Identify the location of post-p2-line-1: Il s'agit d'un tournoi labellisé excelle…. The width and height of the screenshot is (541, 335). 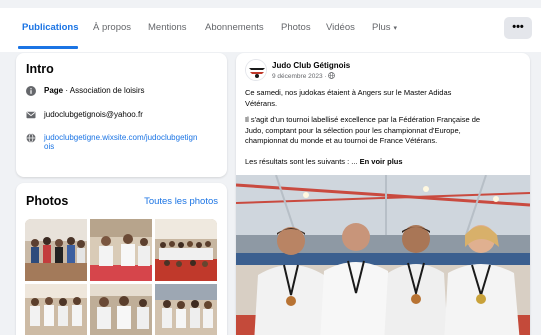
(363, 119).